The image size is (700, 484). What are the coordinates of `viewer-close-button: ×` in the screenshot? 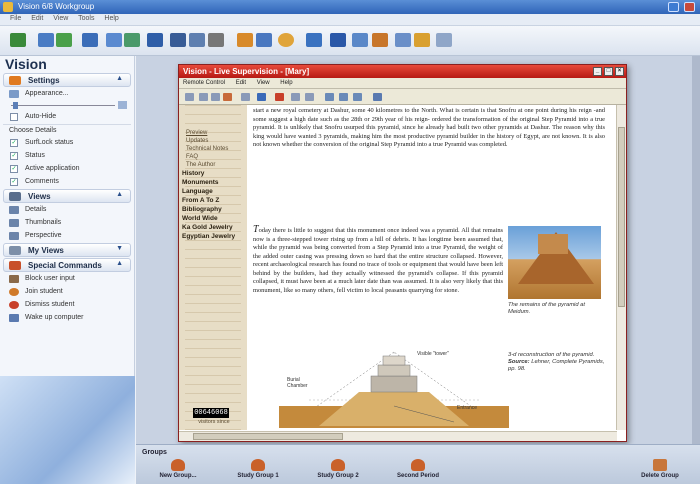 It's located at (619, 71).